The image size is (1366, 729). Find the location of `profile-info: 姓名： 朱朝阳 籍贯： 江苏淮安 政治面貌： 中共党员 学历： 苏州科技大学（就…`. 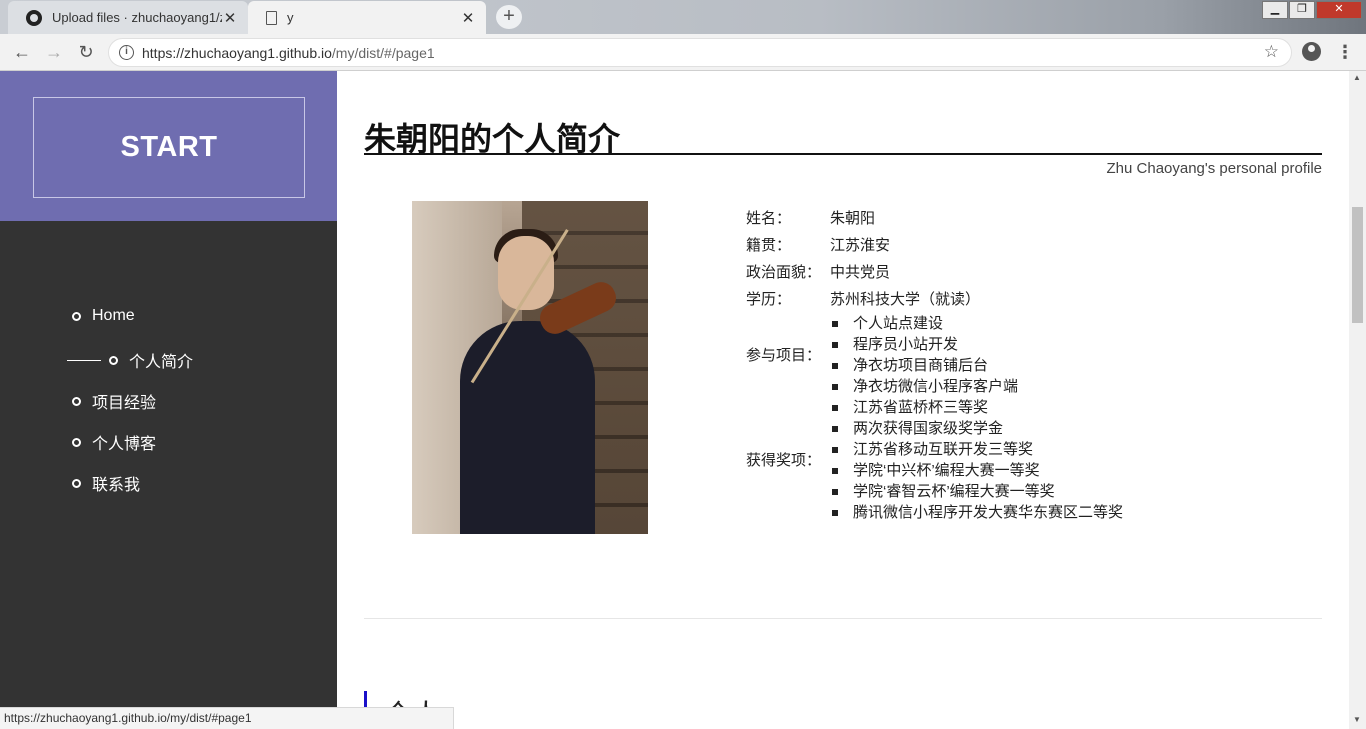

profile-info: 姓名： 朱朝阳 籍贯： 江苏淮安 政治面貌： 中共党员 学历： 苏州科技大学（就… is located at coordinates (934, 364).